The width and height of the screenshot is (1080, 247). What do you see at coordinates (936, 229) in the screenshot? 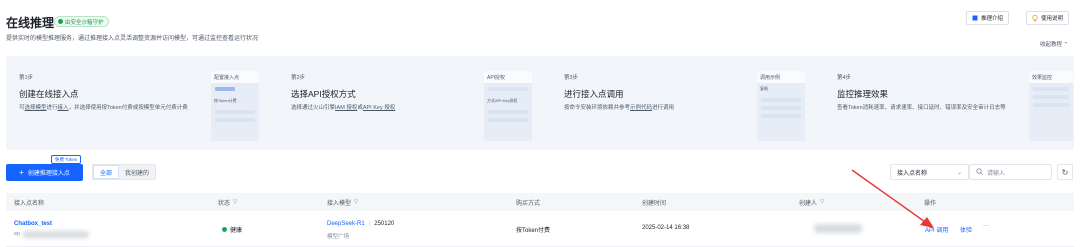
I see `api-call-action: API 调用` at bounding box center [936, 229].